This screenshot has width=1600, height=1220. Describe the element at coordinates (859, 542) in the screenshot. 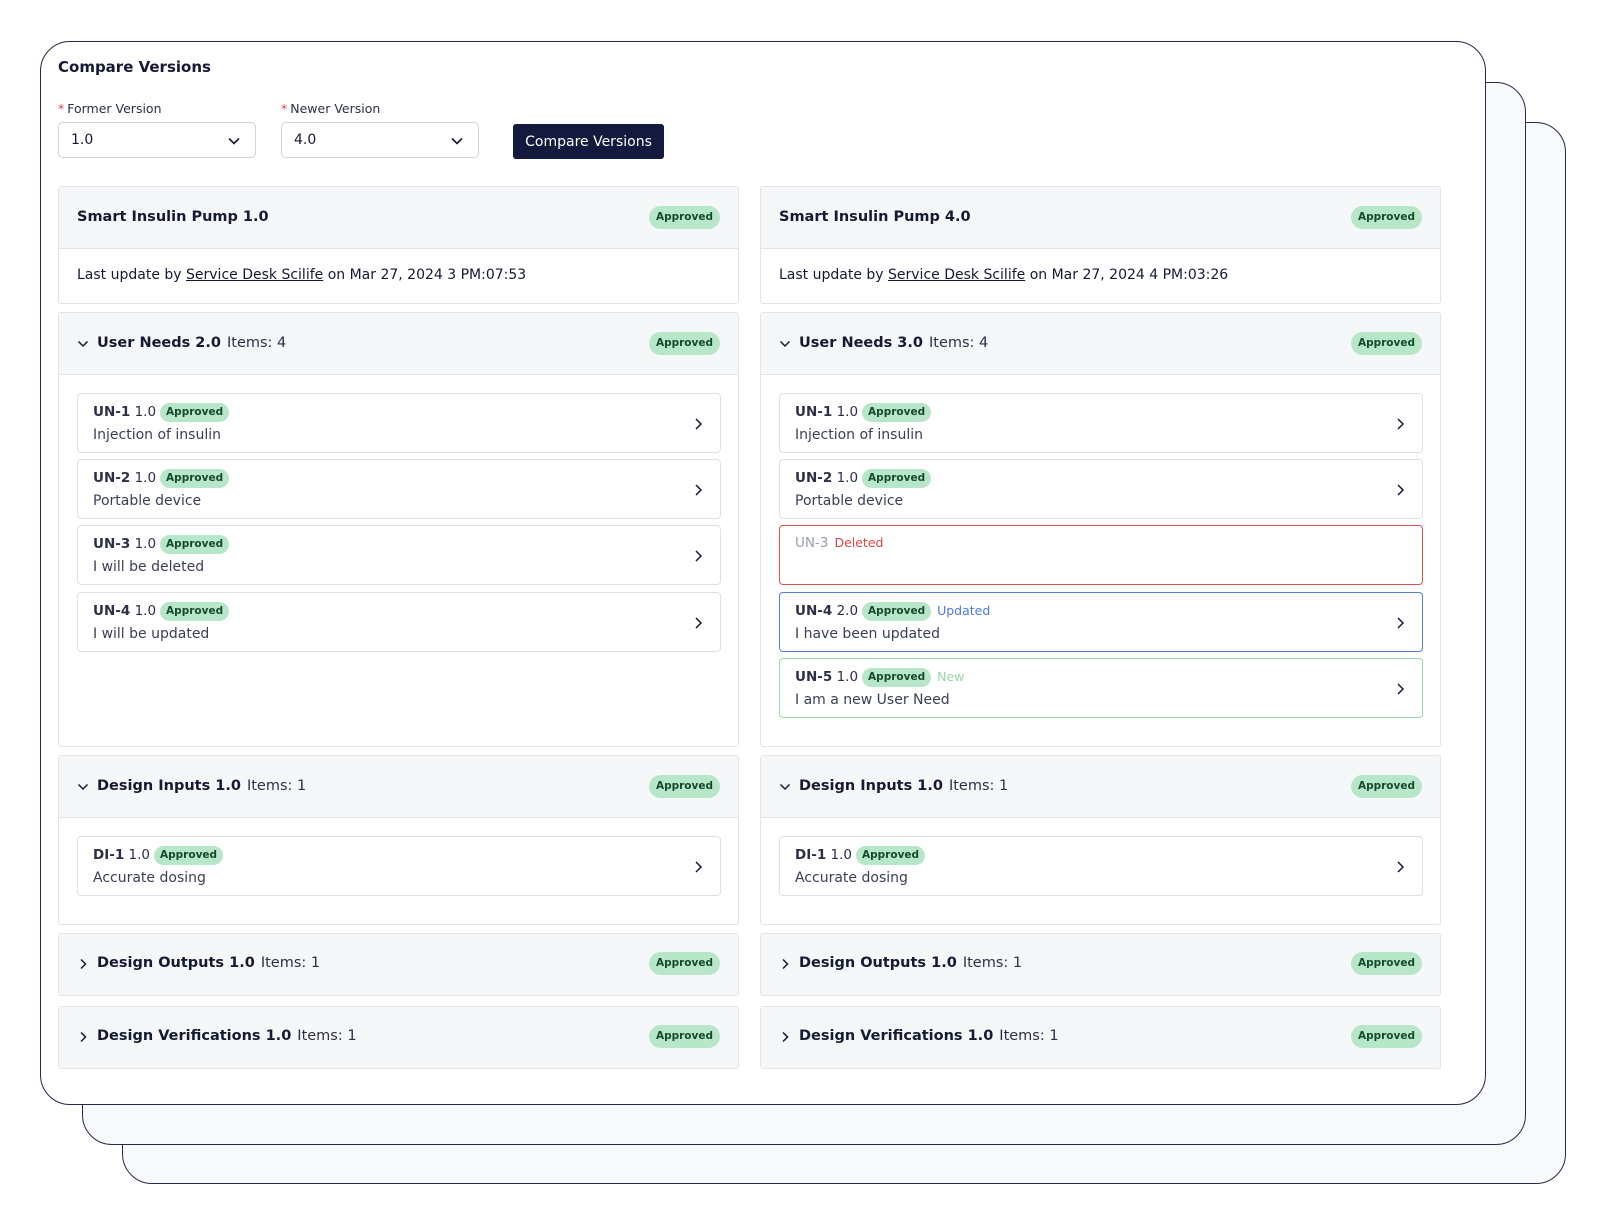

I see `deleted-tag: Deleted` at that location.